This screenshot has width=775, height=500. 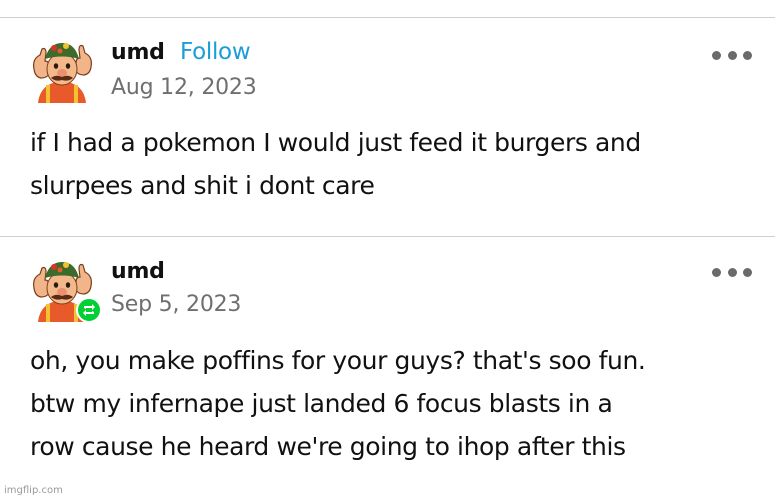 I want to click on avatar-image, so click(x=62, y=71).